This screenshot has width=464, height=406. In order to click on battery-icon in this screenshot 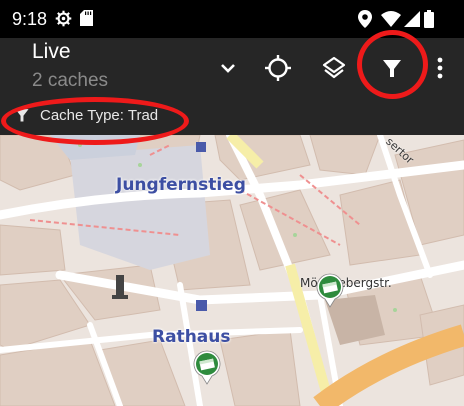, I will do `click(429, 19)`.